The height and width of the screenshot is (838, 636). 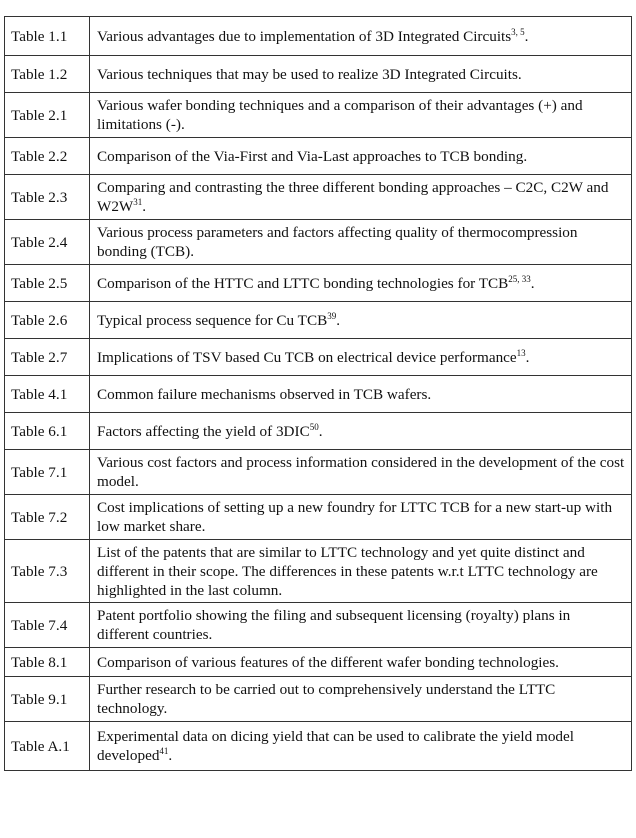 What do you see at coordinates (47, 746) in the screenshot?
I see `table-number: Table A.1` at bounding box center [47, 746].